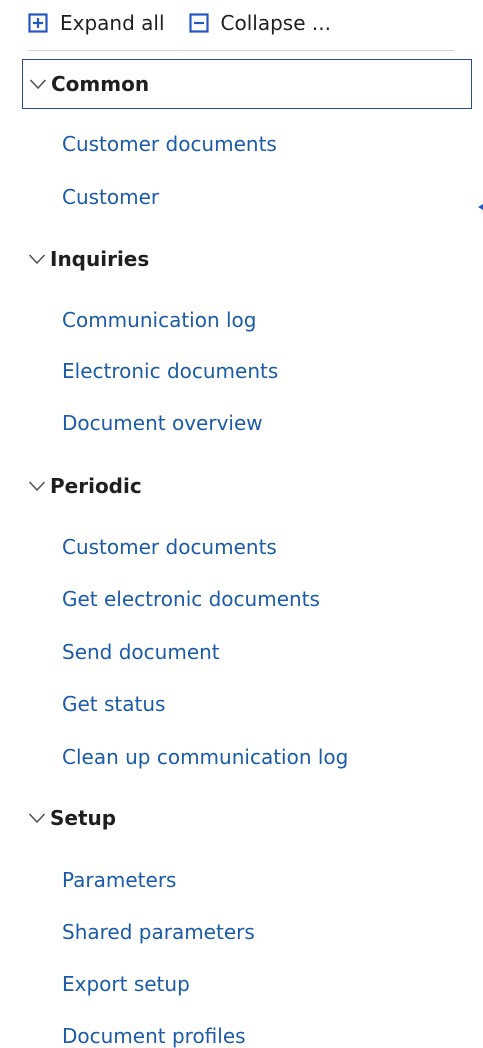  Describe the element at coordinates (169, 144) in the screenshot. I see `nav-link-customer-documents: Customer documents` at that location.